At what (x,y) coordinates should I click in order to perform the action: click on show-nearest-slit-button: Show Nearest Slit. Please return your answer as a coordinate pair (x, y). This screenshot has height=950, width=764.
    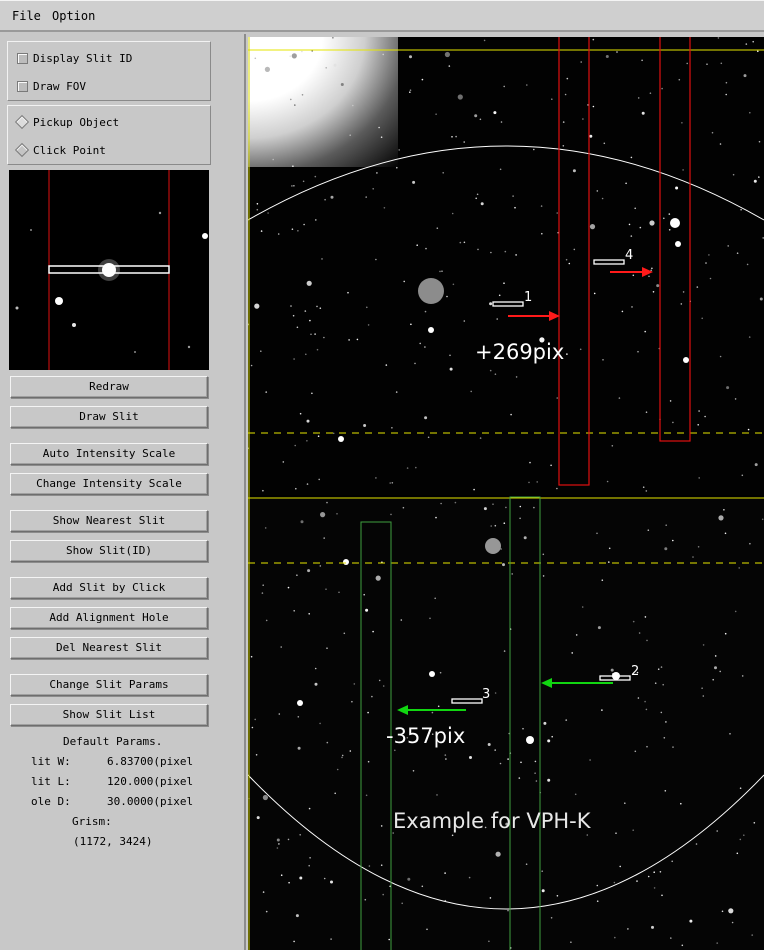
    Looking at the image, I should click on (109, 521).